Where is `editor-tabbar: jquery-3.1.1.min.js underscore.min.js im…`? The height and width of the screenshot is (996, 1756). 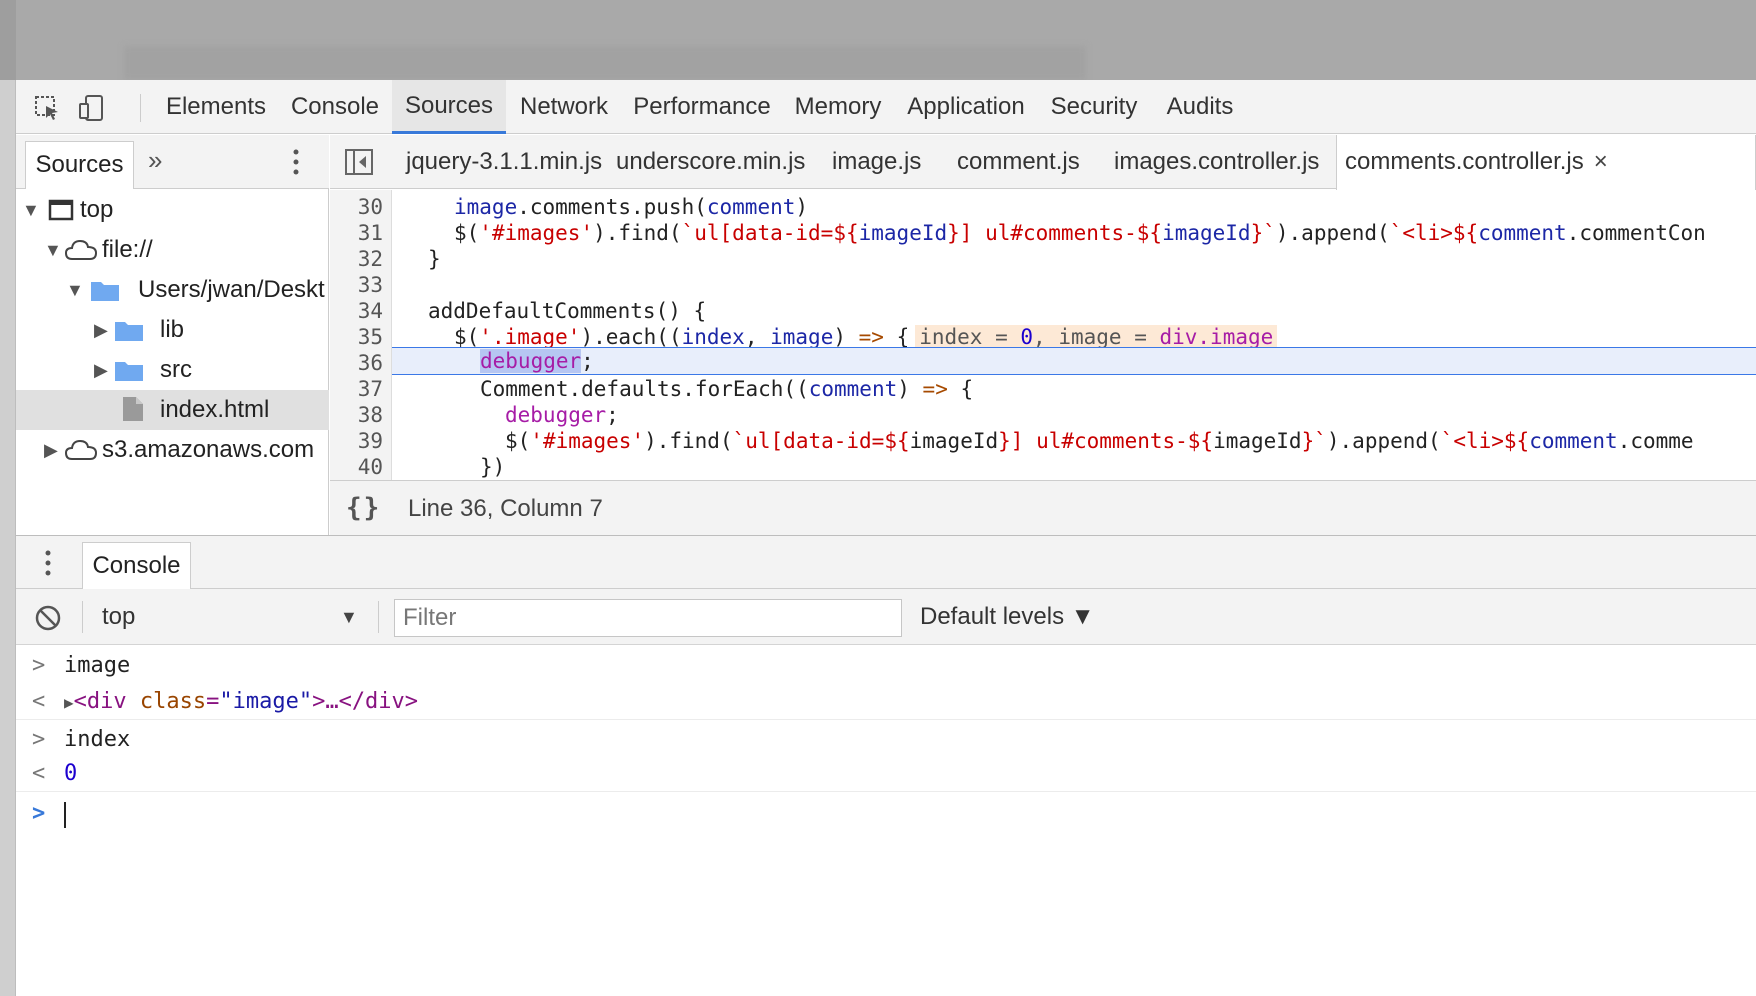
editor-tabbar: jquery-3.1.1.min.js underscore.min.js im… is located at coordinates (1043, 162).